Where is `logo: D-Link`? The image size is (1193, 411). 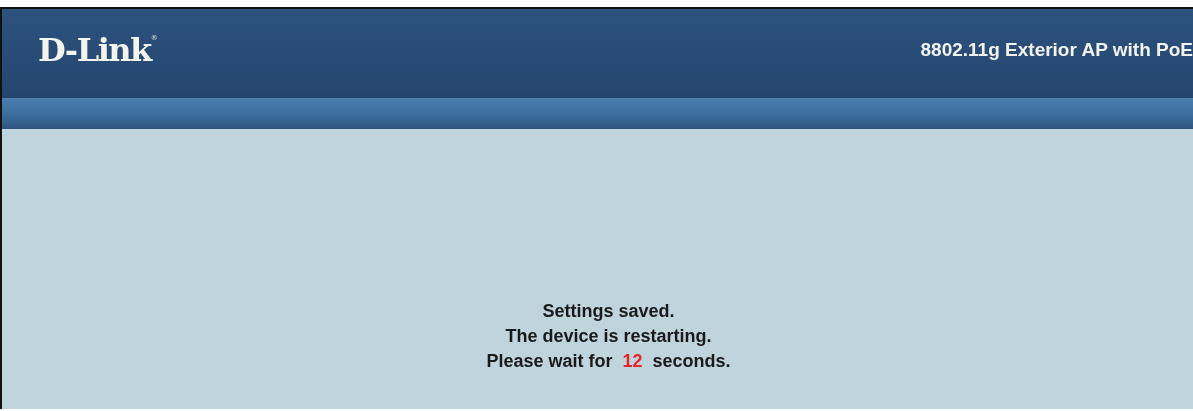
logo: D-Link is located at coordinates (94, 49).